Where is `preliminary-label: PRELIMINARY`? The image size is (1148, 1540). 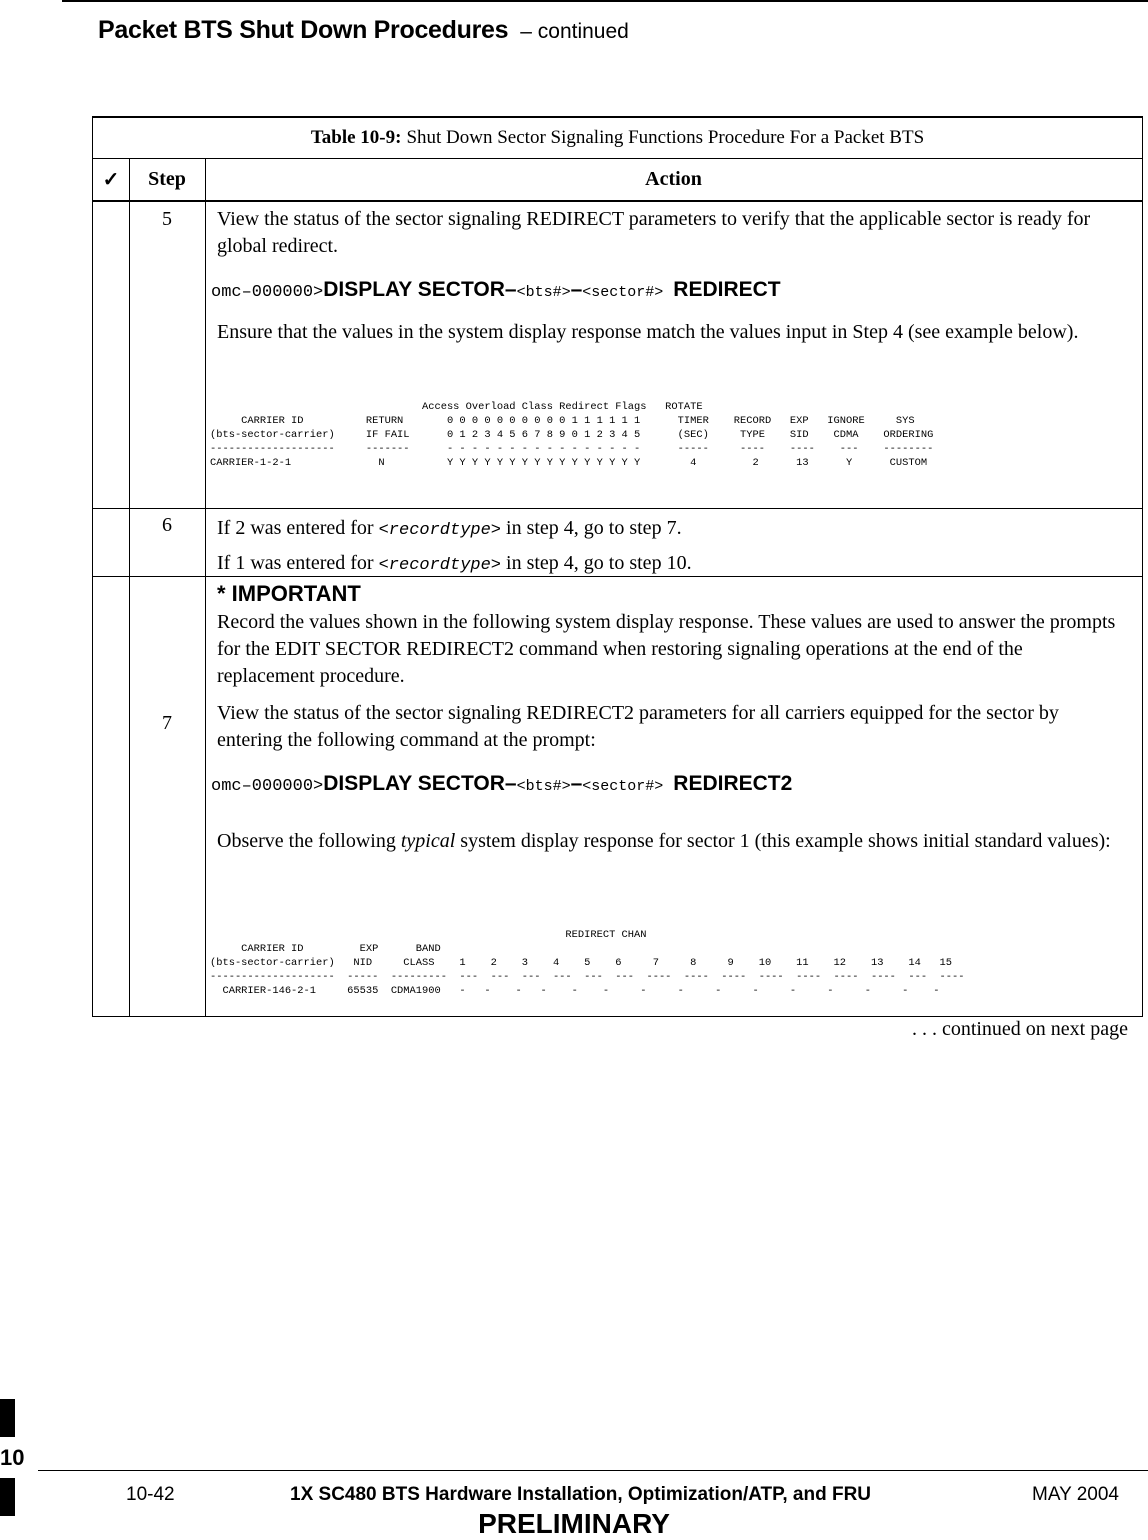 preliminary-label: PRELIMINARY is located at coordinates (574, 1523).